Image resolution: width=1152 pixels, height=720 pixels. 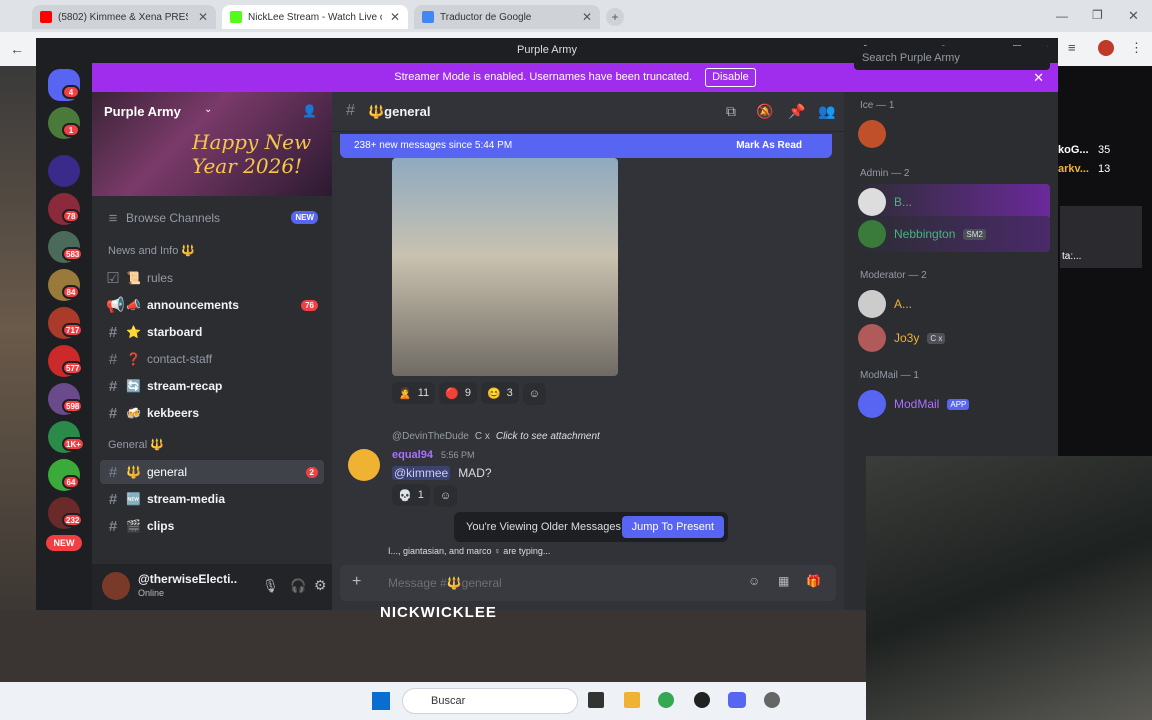 I want to click on browser-tab-3: Traductor de Google ✕, so click(x=507, y=17).